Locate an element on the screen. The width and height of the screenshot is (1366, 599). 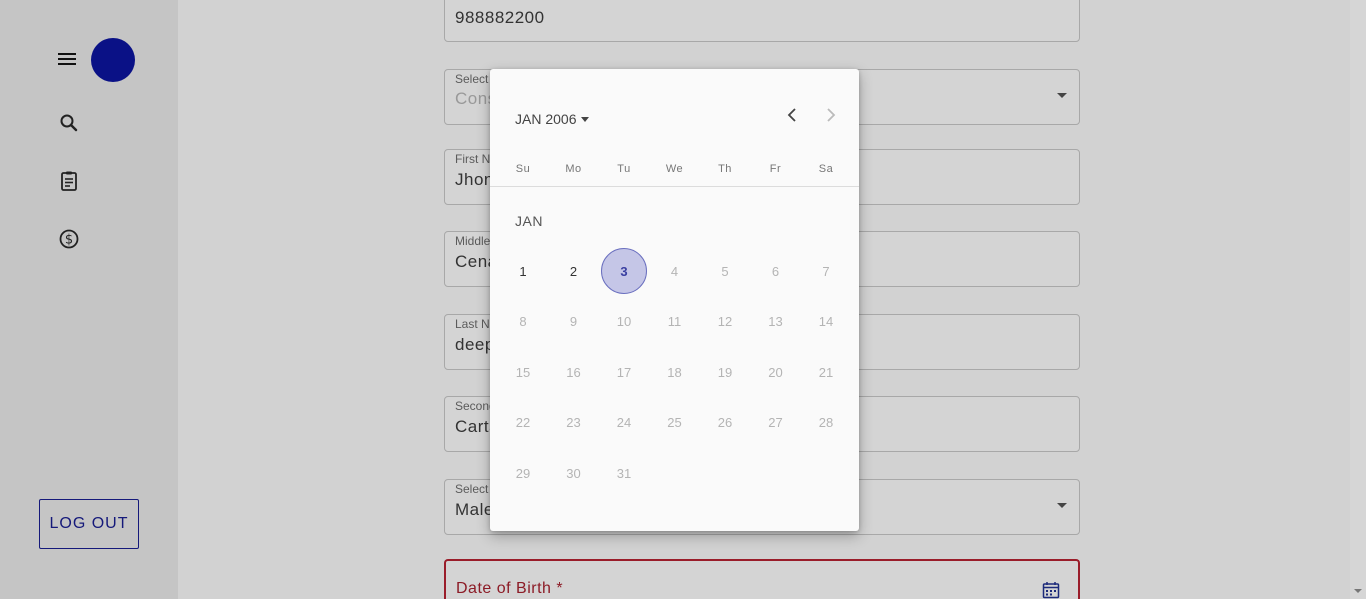
sidebar: $ LOG OUT is located at coordinates (89, 299).